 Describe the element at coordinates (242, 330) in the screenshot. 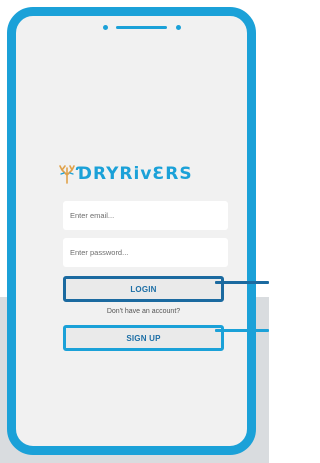

I see `signup-callout-line` at that location.